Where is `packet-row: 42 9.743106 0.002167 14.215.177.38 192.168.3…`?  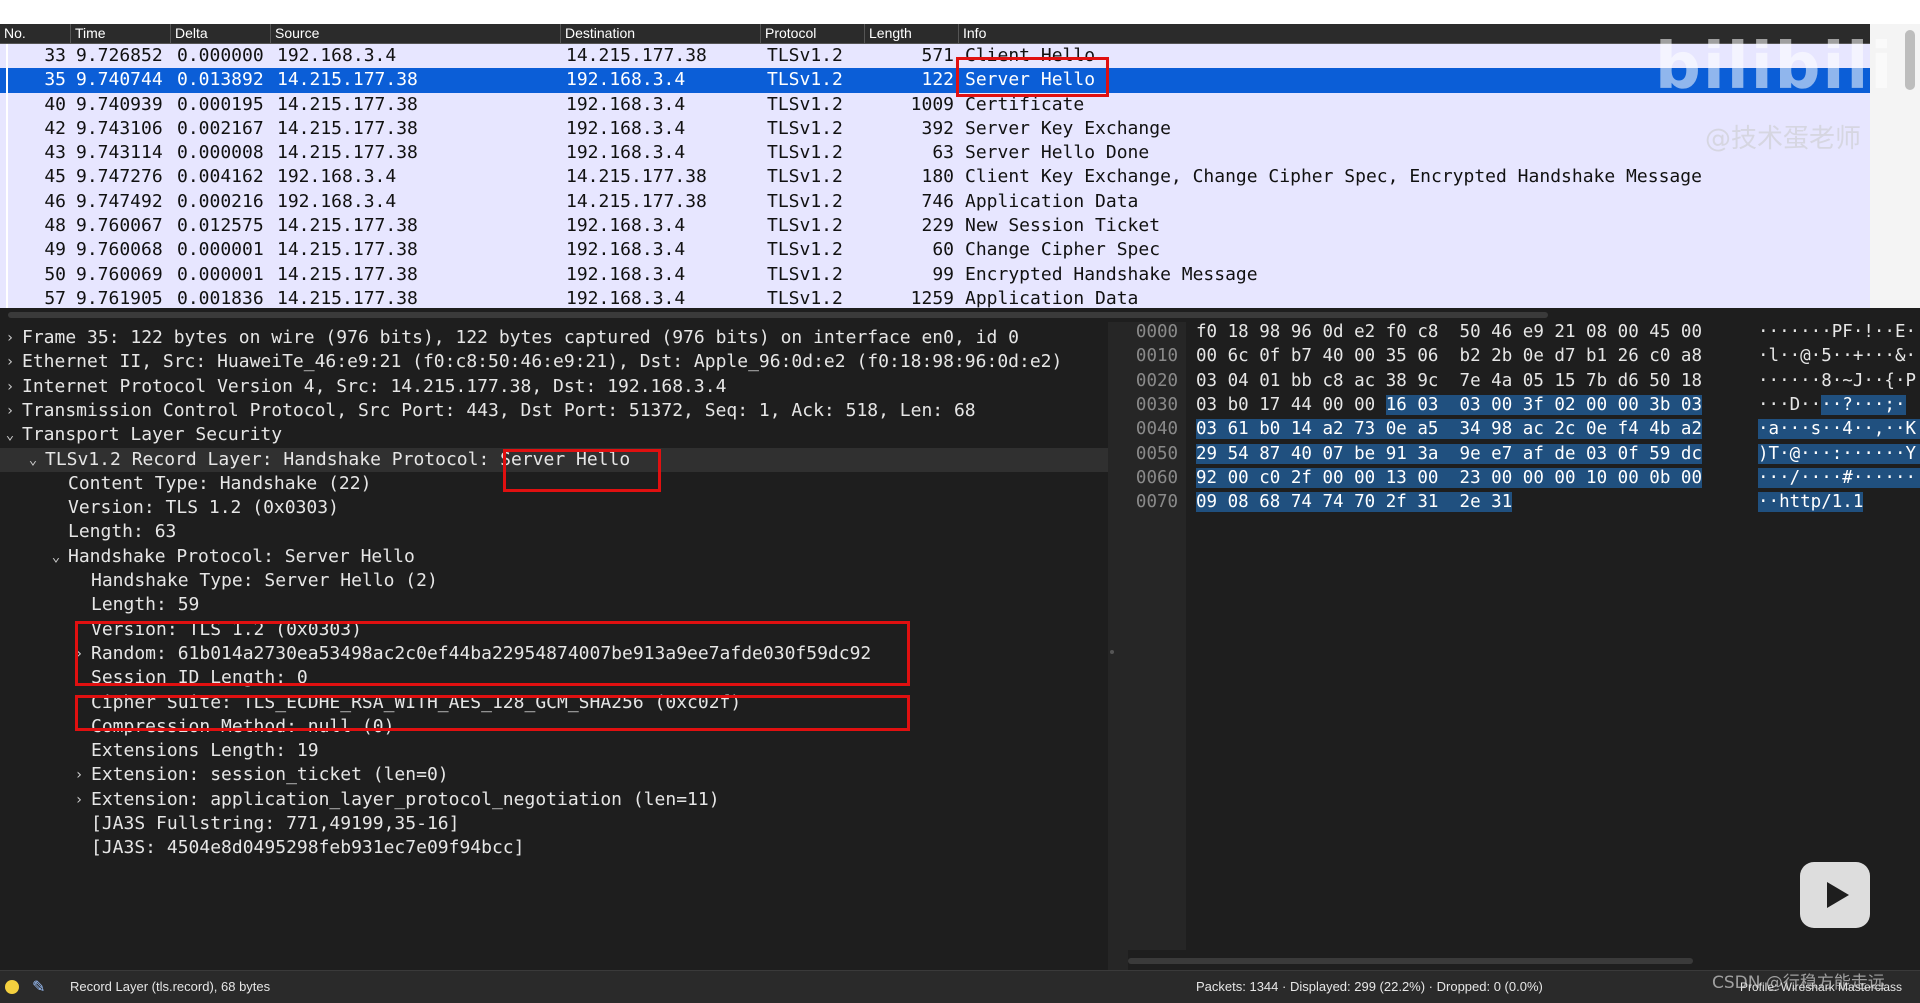 packet-row: 42 9.743106 0.002167 14.215.177.38 192.168.3… is located at coordinates (935, 129).